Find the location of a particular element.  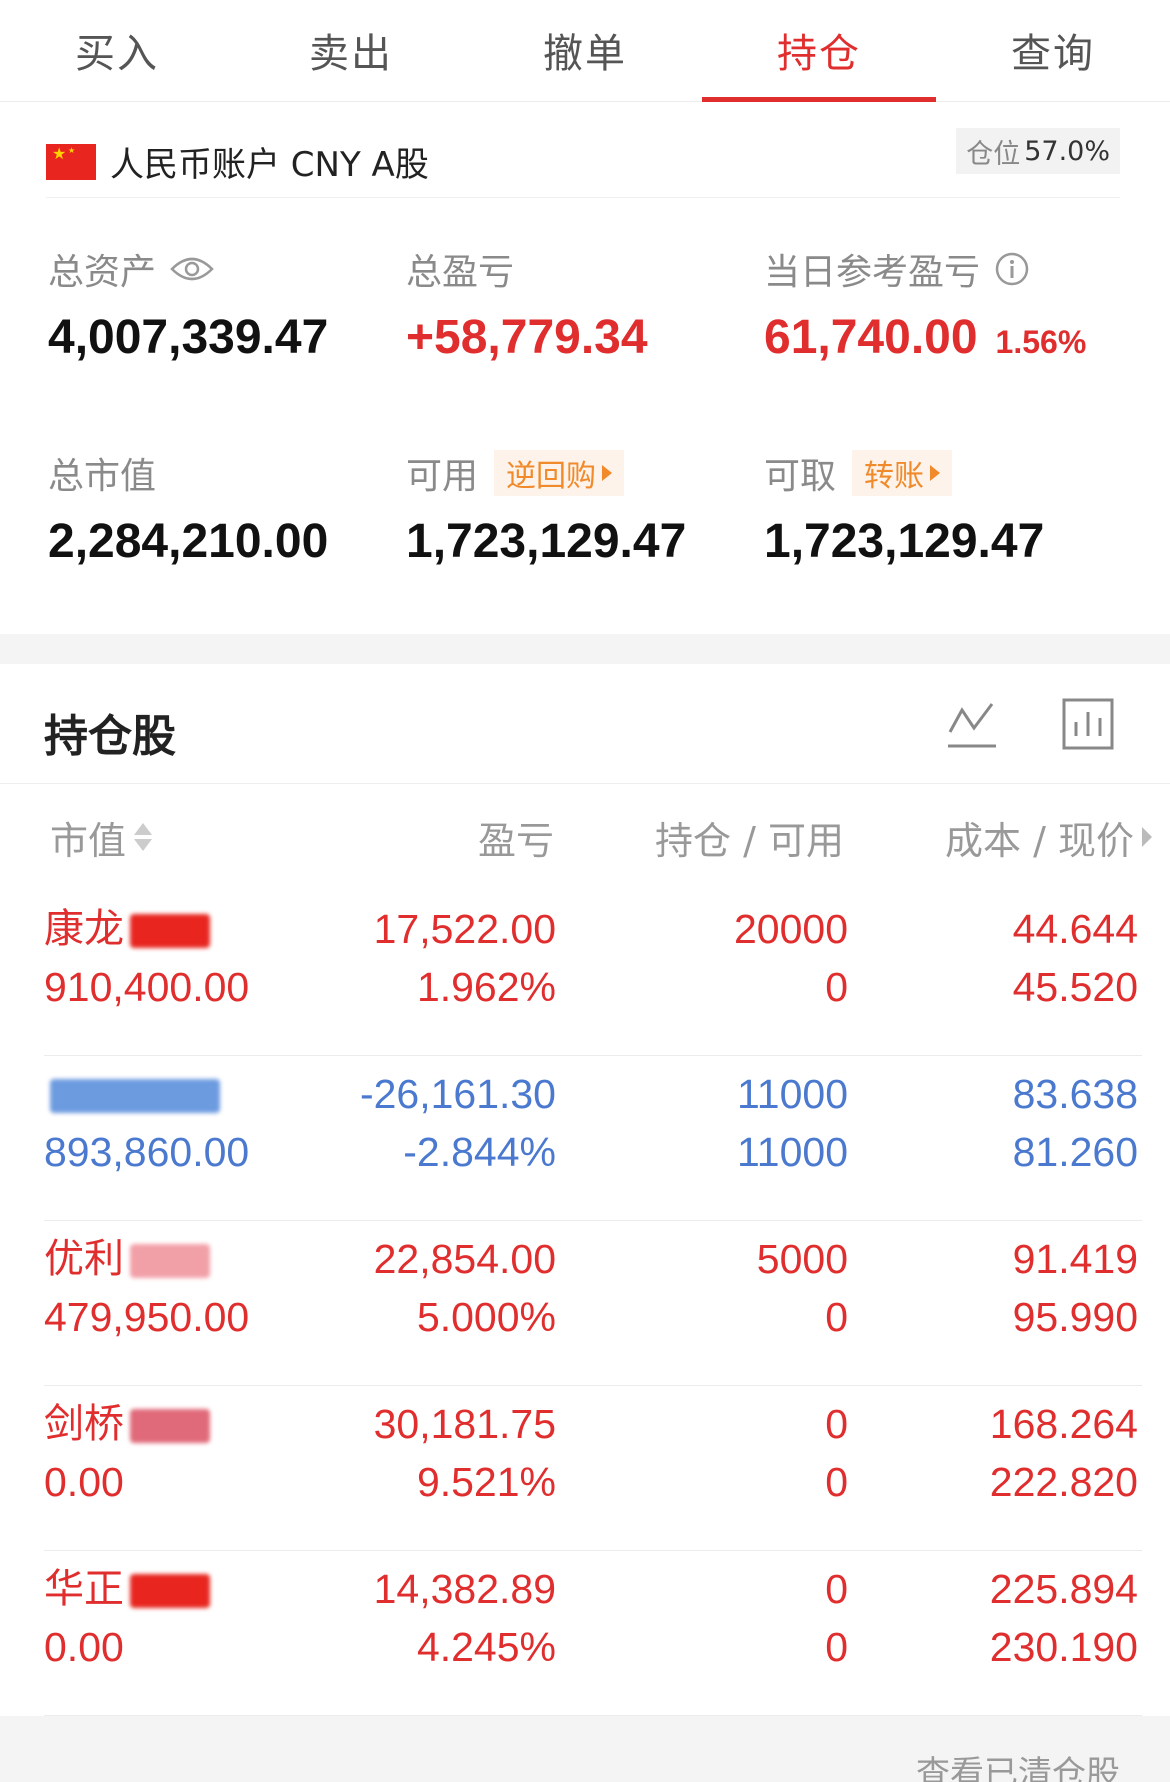

stock-pnl-pct: 4.245% is located at coordinates (486, 1647).